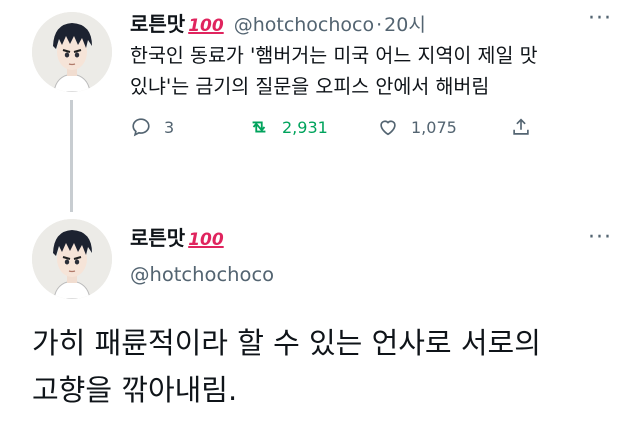 The image size is (640, 445). I want to click on tweet-header: 로튼맛 100 @hotchochoco · 20시, so click(278, 22).